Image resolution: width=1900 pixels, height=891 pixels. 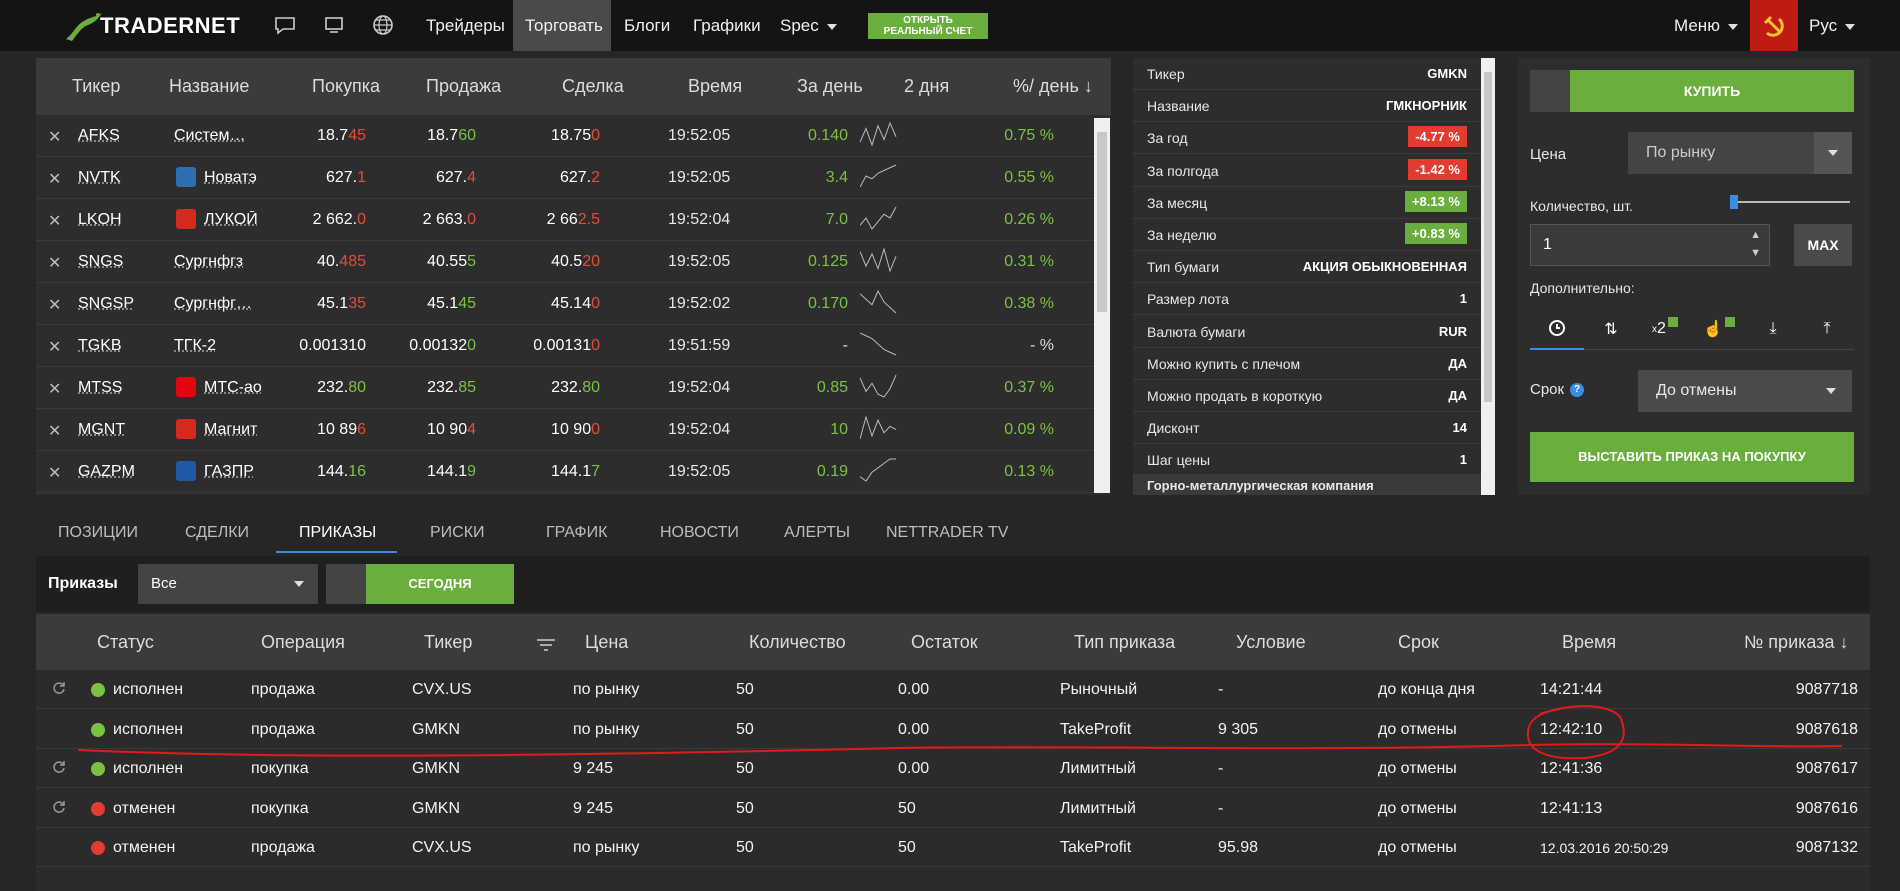 What do you see at coordinates (1575, 732) in the screenshot?
I see `circle-annotation` at bounding box center [1575, 732].